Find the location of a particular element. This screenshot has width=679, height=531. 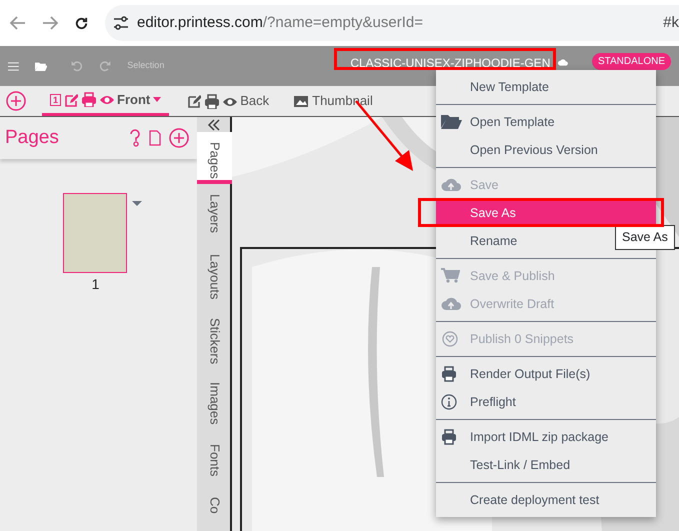

side-tab: Images is located at coordinates (214, 403).